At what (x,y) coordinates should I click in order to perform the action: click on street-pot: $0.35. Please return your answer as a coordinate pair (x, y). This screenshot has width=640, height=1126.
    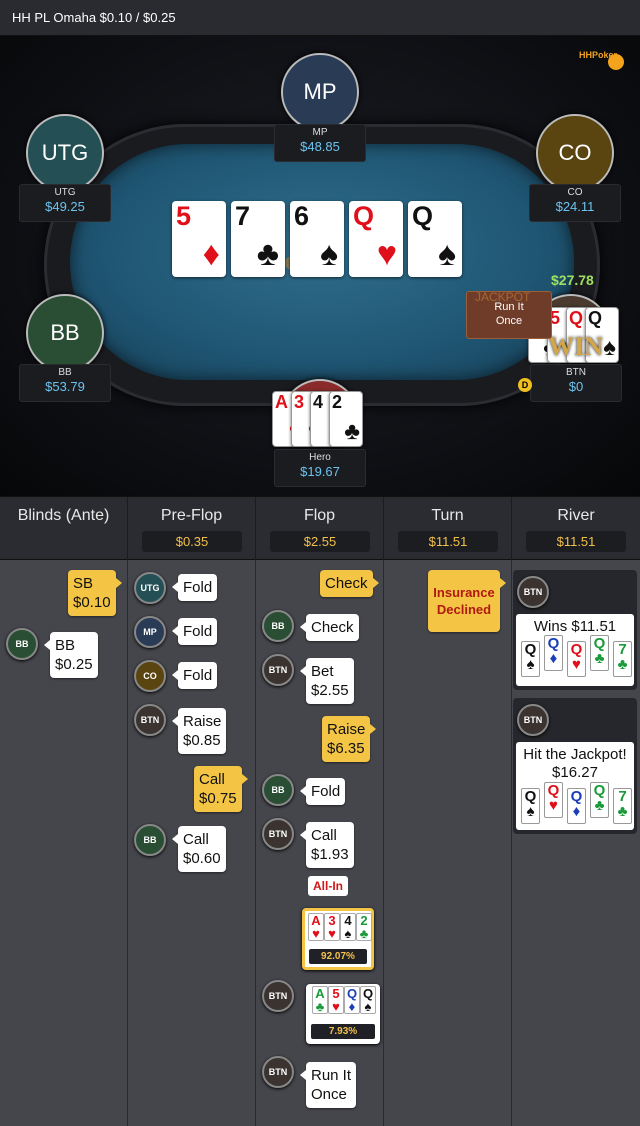
    Looking at the image, I should click on (192, 541).